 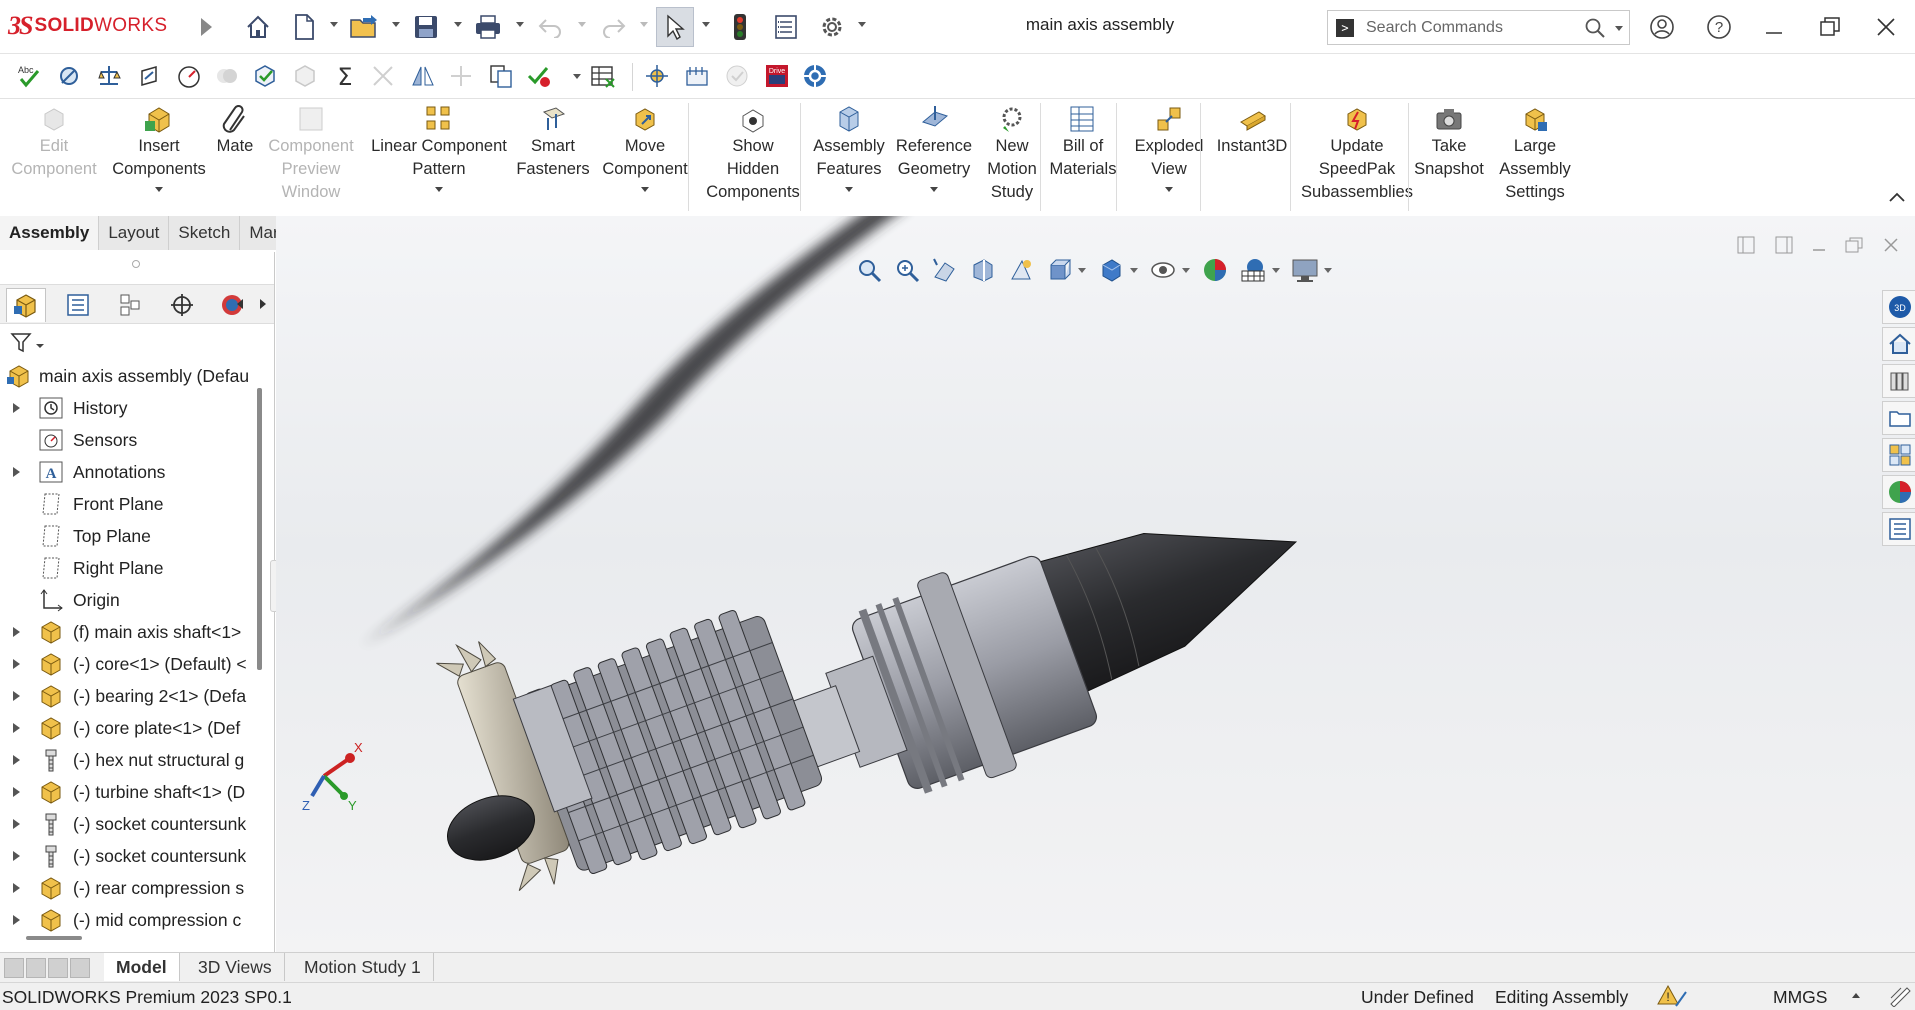 I want to click on cmd-take-snapshot-button: Take Snapshot, so click(x=1449, y=142).